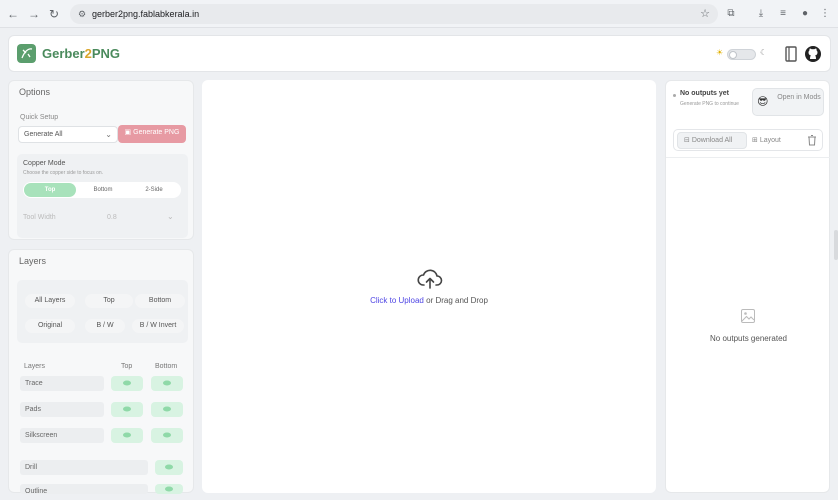 The height and width of the screenshot is (500, 838). Describe the element at coordinates (145, 14) in the screenshot. I see `url-text: gerber2png.fablabkerala.in` at that location.